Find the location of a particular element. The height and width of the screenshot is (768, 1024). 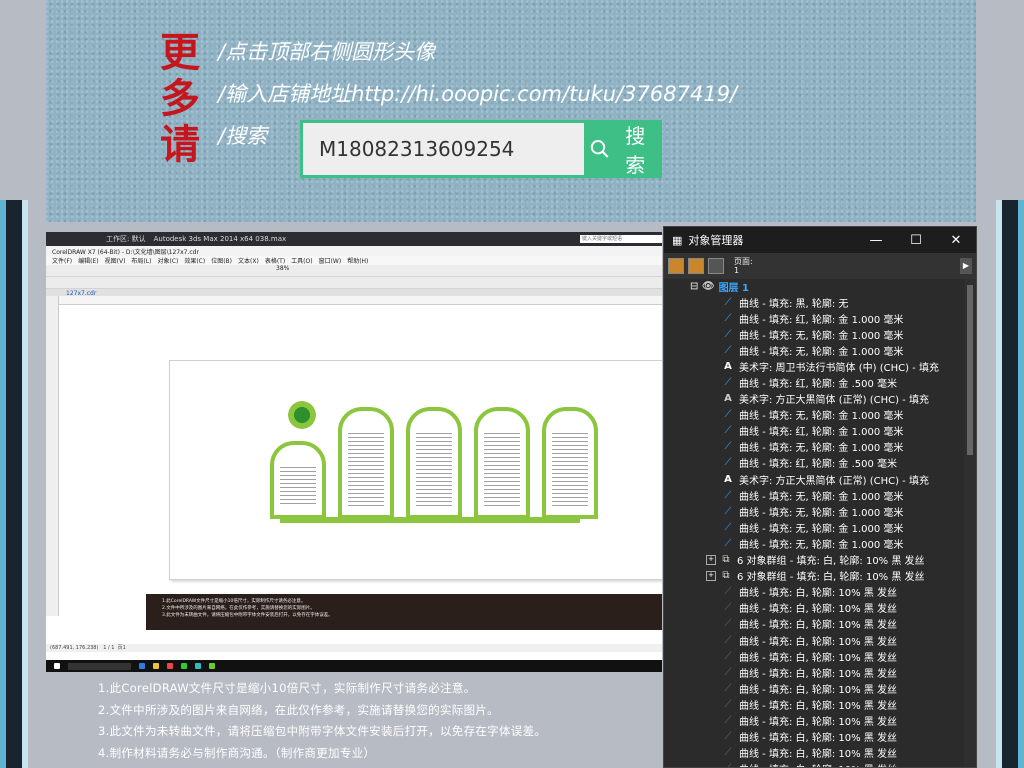

note-line: 3.此文件为未转曲文件，请将压缩包中附带字体文件安装后打开，以免存在字体误差。 is located at coordinates (322, 731).